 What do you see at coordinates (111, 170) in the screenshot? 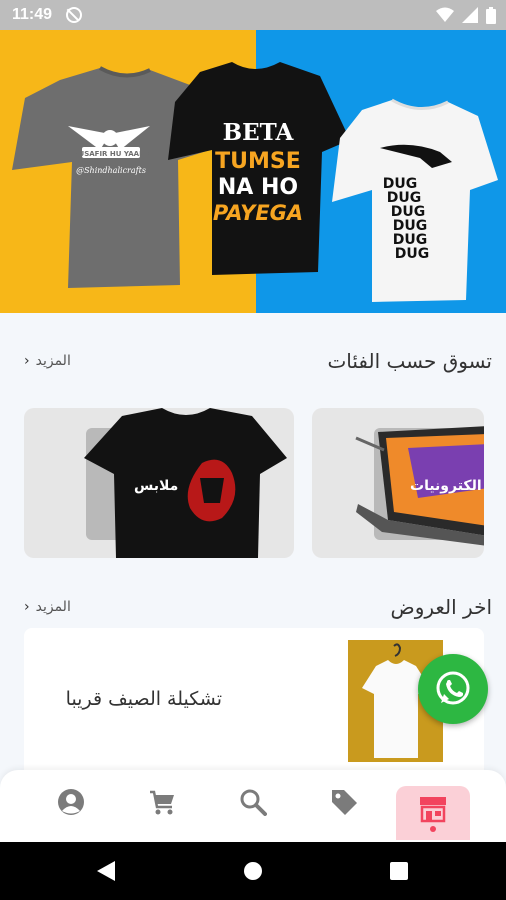
I see `gray-shirt-script: @Shindhalicrafts` at bounding box center [111, 170].